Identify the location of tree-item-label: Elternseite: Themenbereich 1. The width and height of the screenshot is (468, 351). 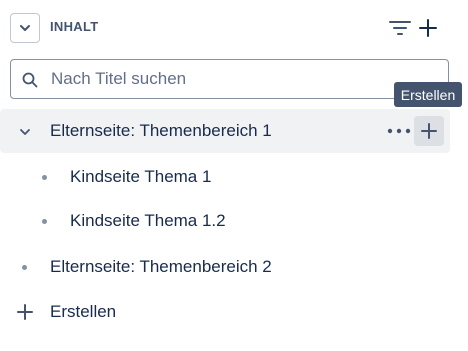
(161, 130).